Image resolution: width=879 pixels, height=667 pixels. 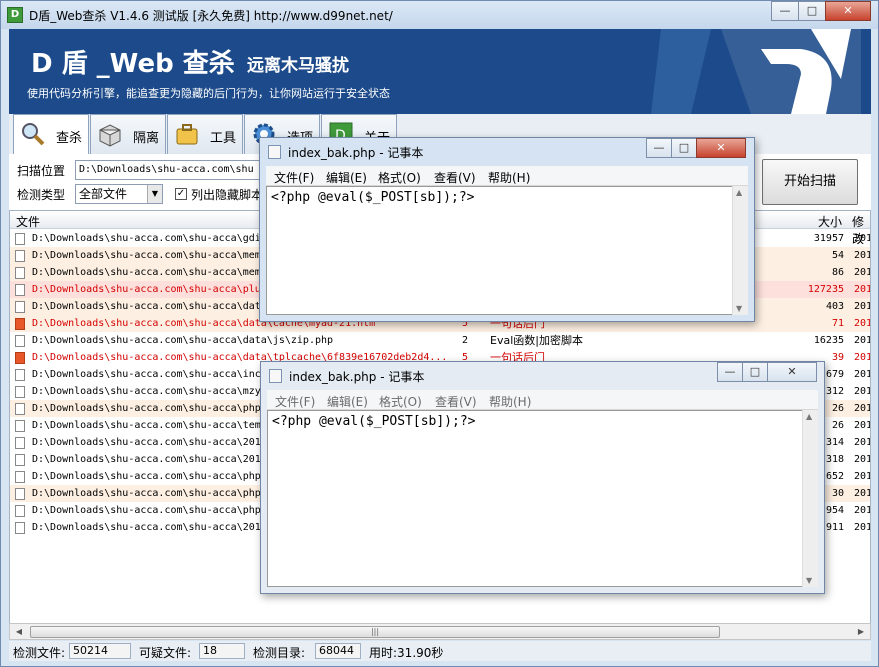 What do you see at coordinates (69, 138) in the screenshot?
I see `tab-label: 查杀` at bounding box center [69, 138].